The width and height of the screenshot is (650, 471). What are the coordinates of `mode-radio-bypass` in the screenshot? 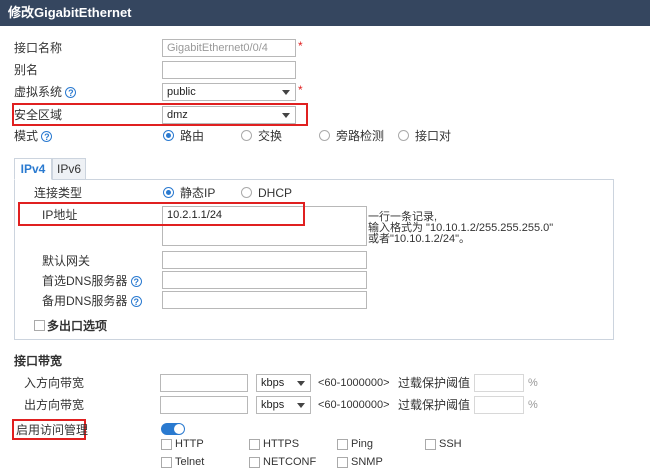 It's located at (324, 135).